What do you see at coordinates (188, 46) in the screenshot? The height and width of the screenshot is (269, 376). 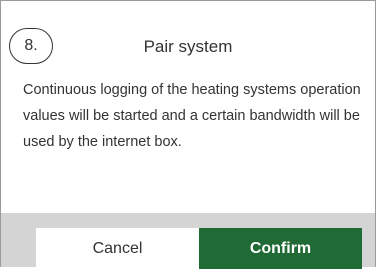 I see `dialog-title: Pair system` at bounding box center [188, 46].